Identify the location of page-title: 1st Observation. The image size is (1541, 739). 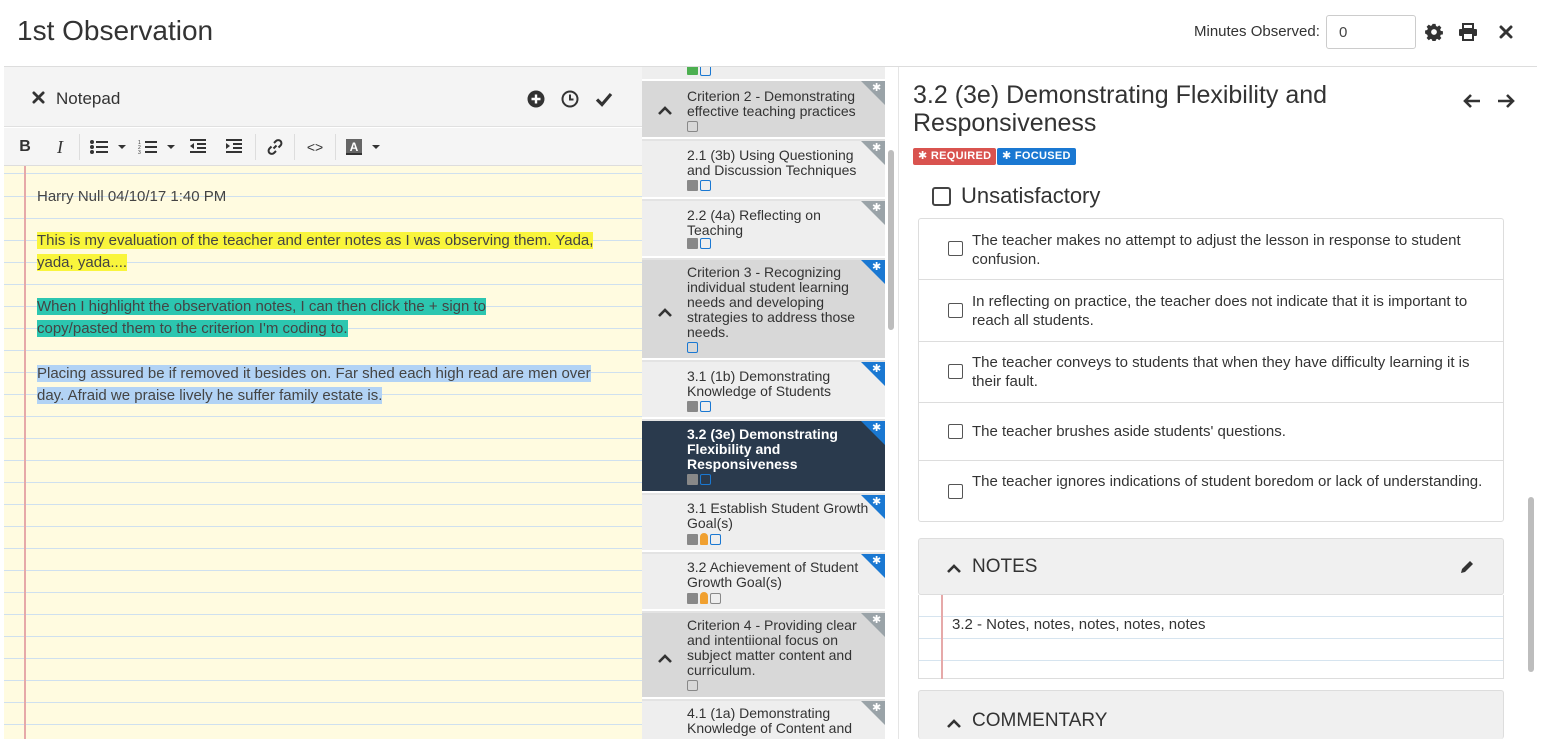
(115, 30).